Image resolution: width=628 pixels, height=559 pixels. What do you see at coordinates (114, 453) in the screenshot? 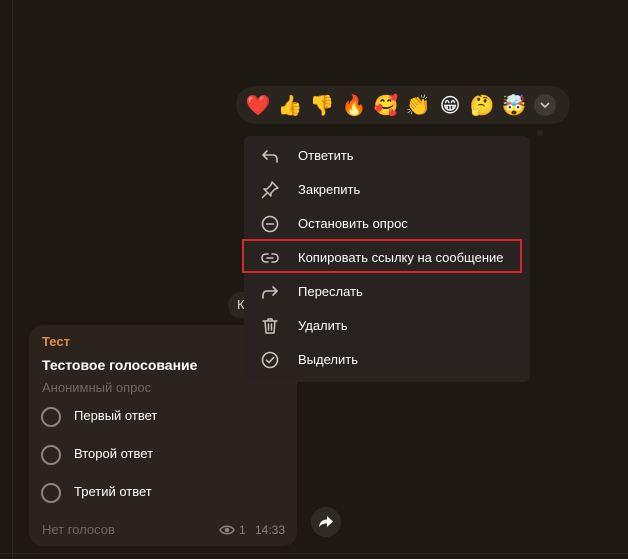
I see `poll-option-label: Второй ответ` at bounding box center [114, 453].